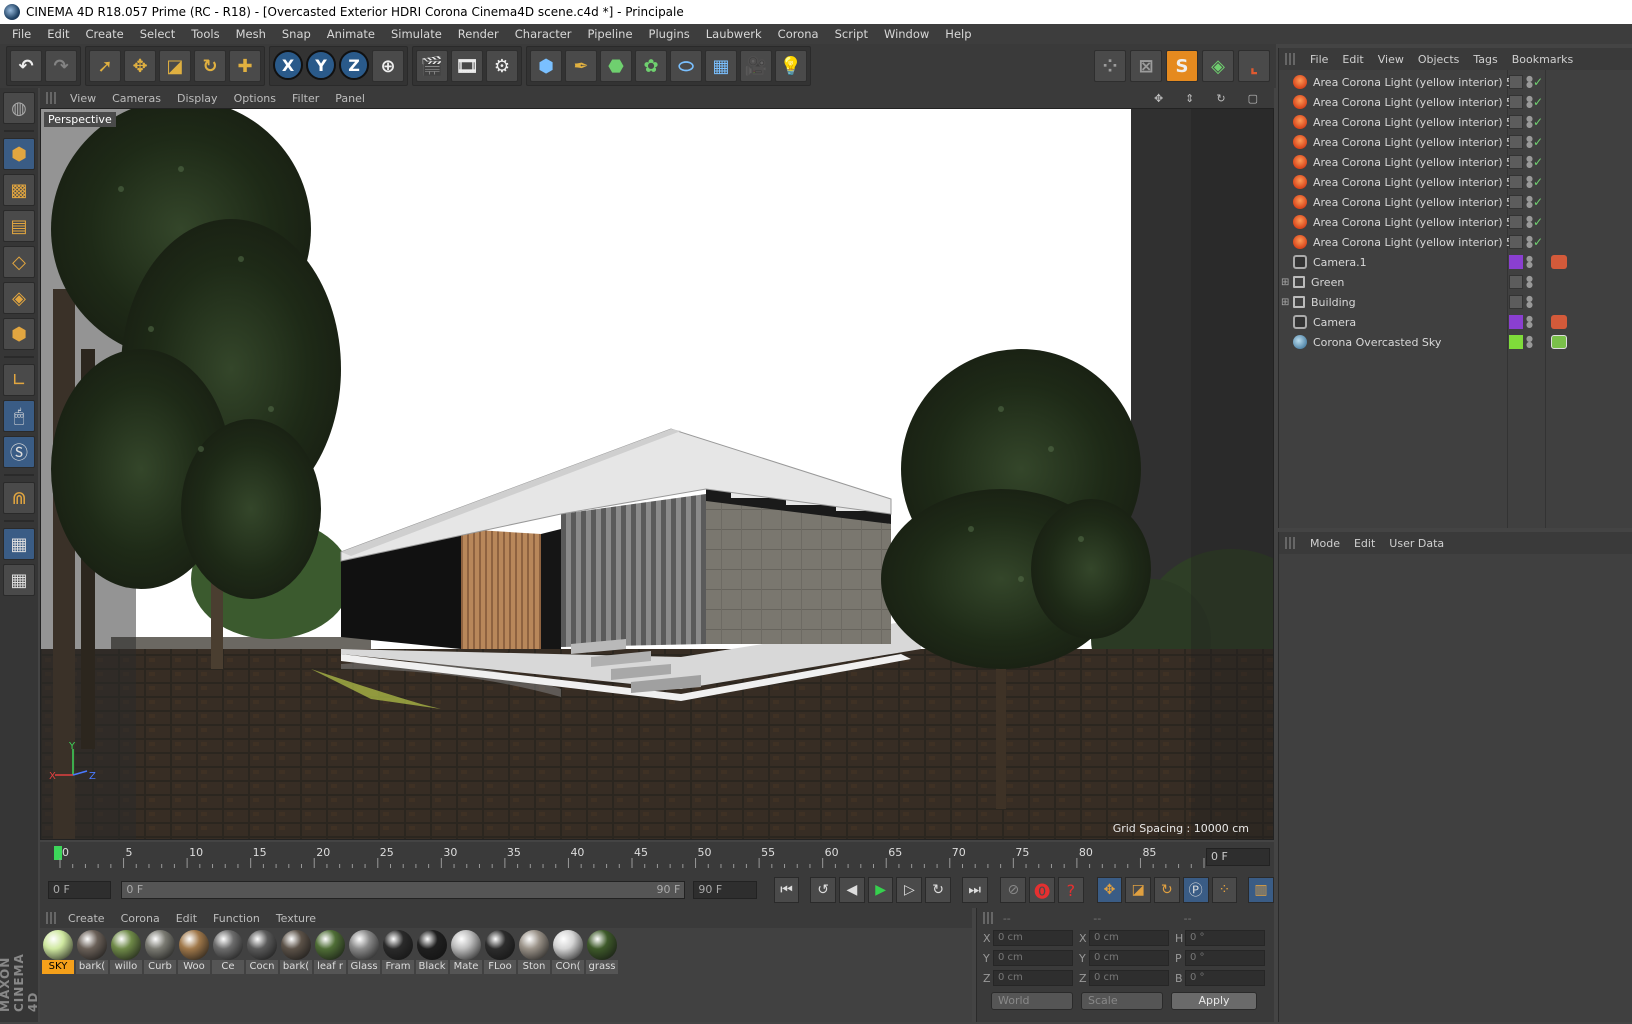 The width and height of the screenshot is (1632, 1024). Describe the element at coordinates (19, 154) in the screenshot. I see `model-mode-button: ⬢` at that location.